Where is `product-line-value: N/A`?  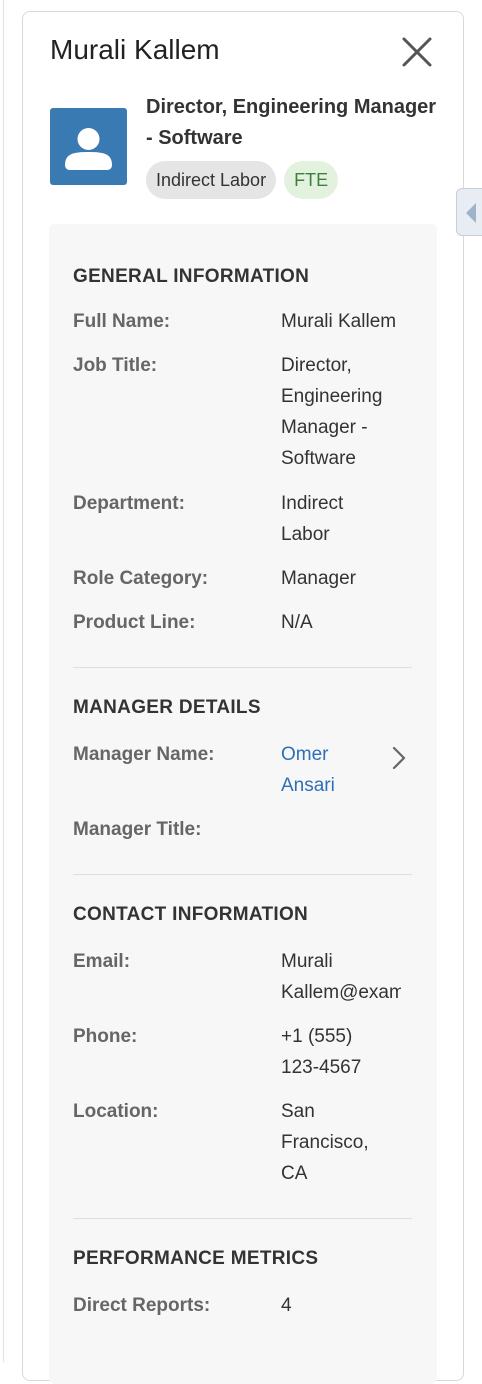
product-line-value: N/A is located at coordinates (297, 622).